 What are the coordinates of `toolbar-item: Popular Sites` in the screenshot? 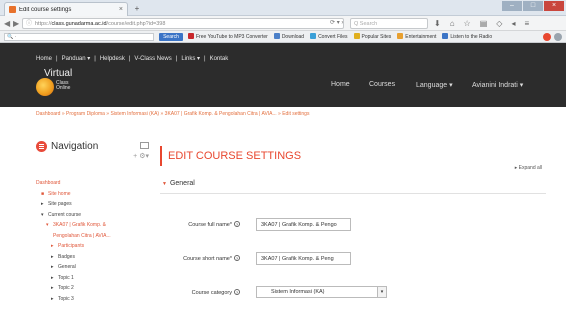 It's located at (372, 37).